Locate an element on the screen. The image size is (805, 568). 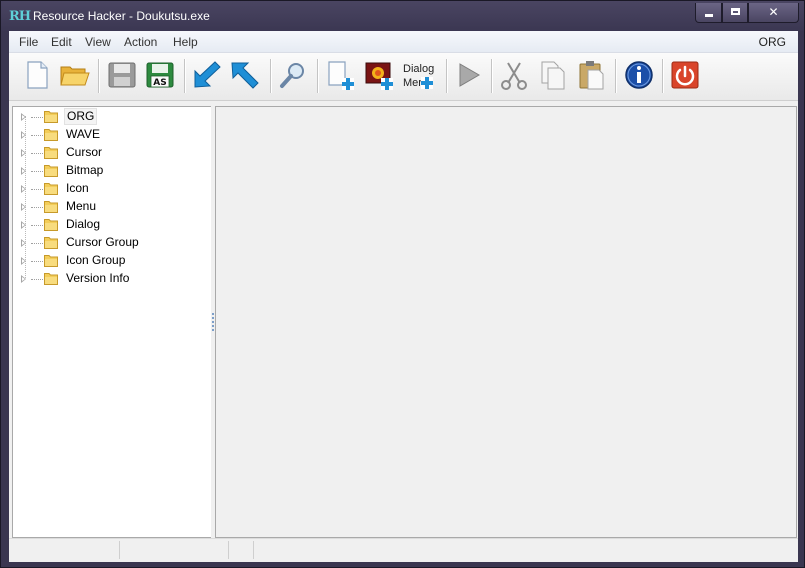
tree-item-label: Menu is located at coordinates (81, 206).